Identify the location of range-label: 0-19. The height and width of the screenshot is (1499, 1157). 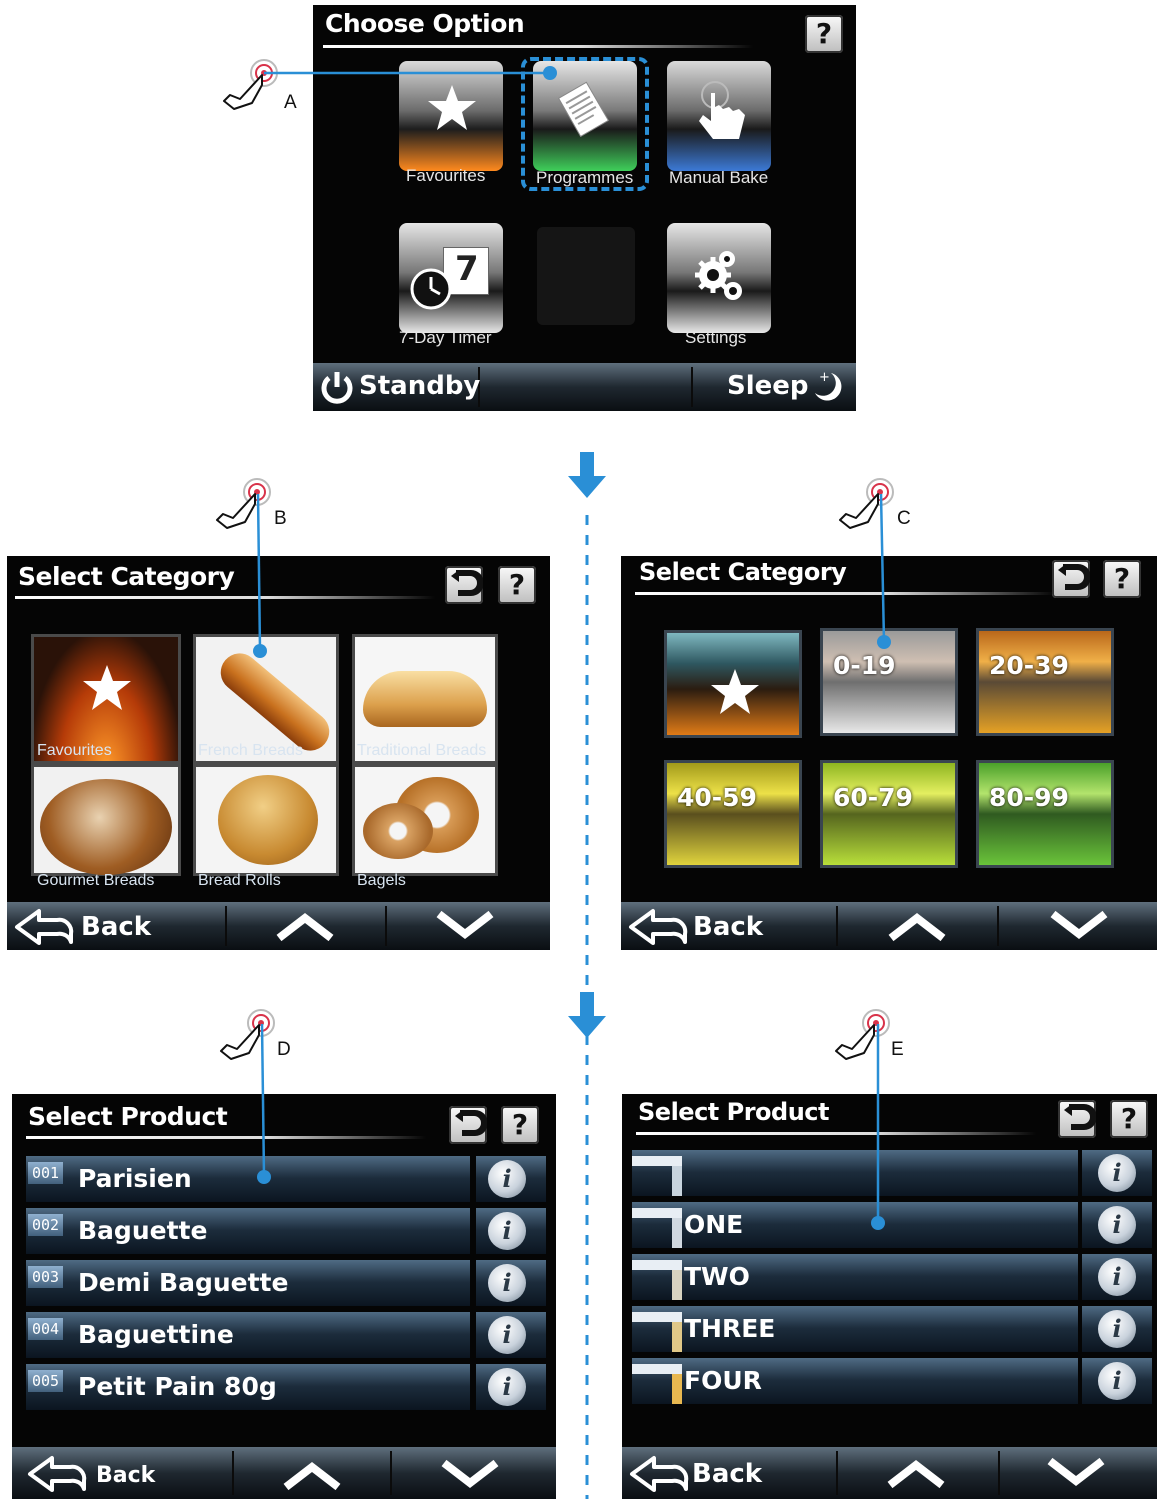
(864, 665).